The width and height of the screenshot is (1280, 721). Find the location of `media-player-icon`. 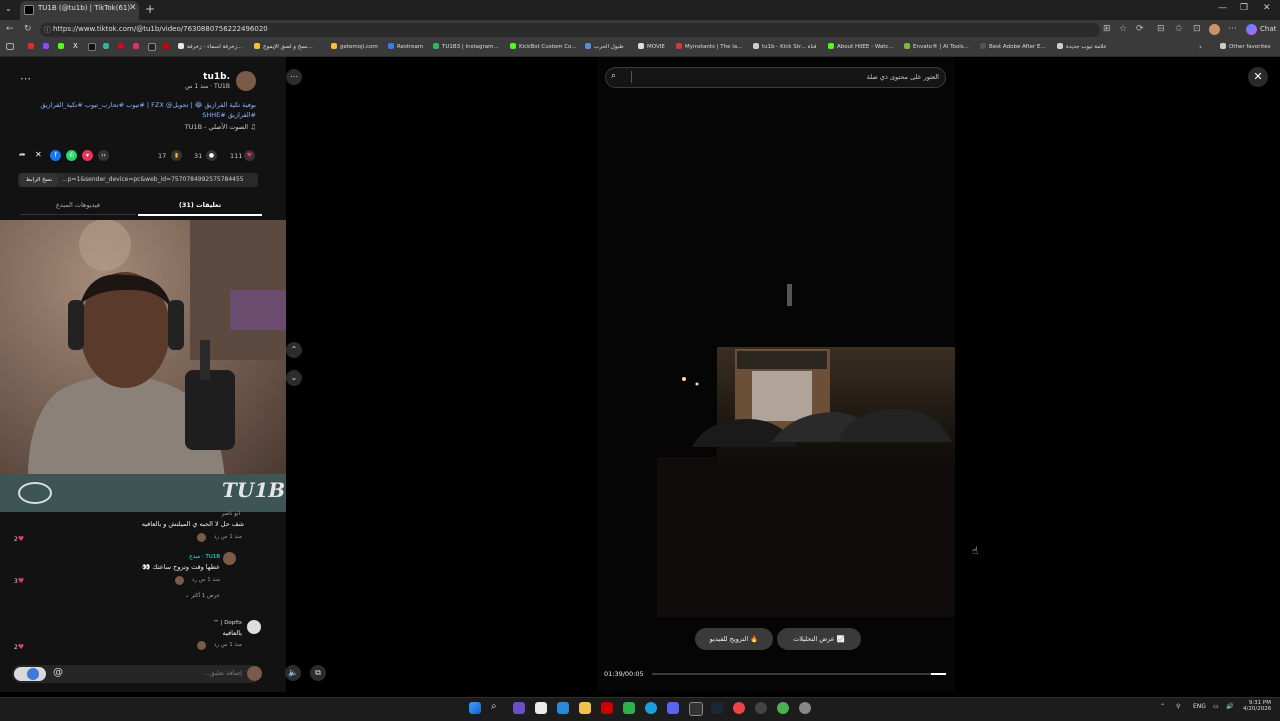

media-player-icon is located at coordinates (761, 708).